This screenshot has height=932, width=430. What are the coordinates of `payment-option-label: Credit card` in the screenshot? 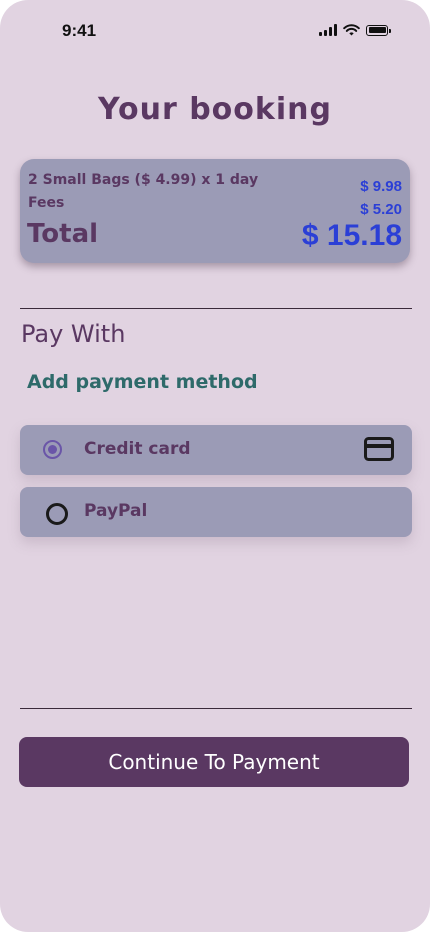 It's located at (137, 449).